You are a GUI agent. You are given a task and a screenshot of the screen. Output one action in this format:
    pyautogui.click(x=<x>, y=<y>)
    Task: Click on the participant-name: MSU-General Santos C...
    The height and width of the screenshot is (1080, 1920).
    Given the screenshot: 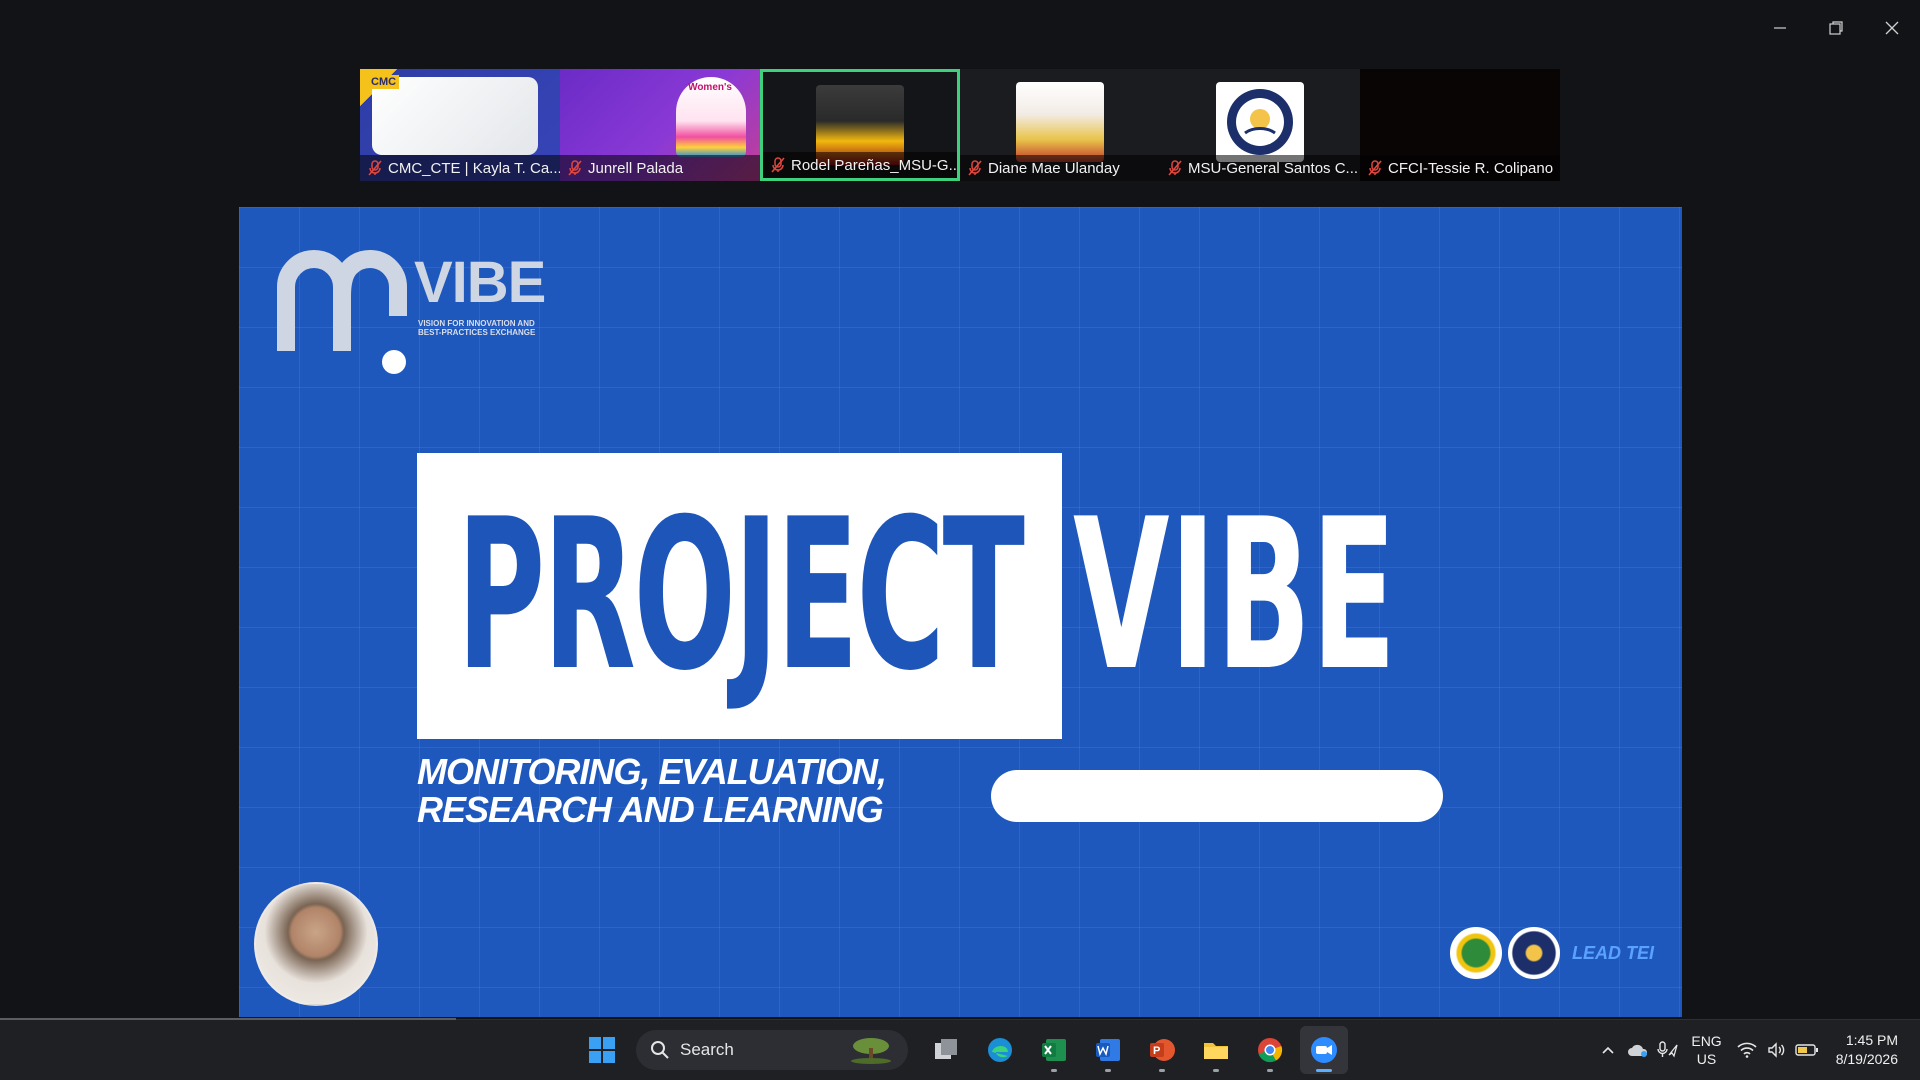 What is the action you would take?
    pyautogui.click(x=1273, y=168)
    